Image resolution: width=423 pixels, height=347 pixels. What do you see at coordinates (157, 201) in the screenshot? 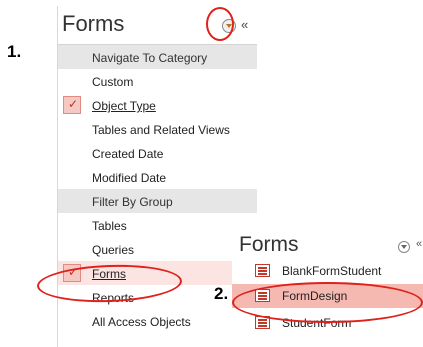
I see `menu-header-filter-by-group: Filter By Group` at bounding box center [157, 201].